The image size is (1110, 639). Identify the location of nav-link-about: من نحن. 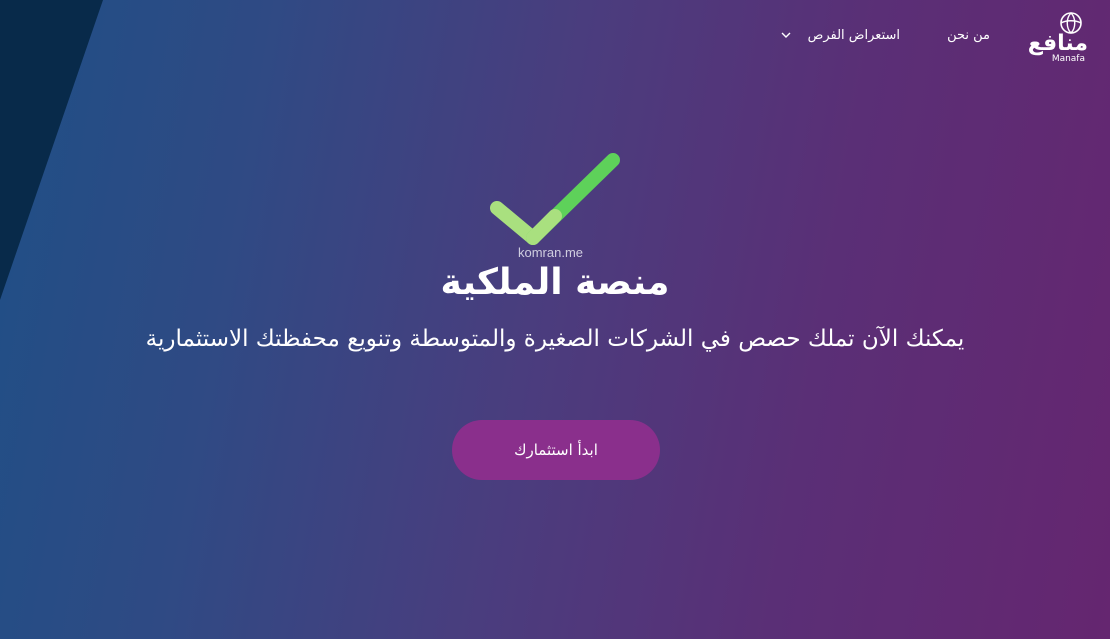
(968, 35).